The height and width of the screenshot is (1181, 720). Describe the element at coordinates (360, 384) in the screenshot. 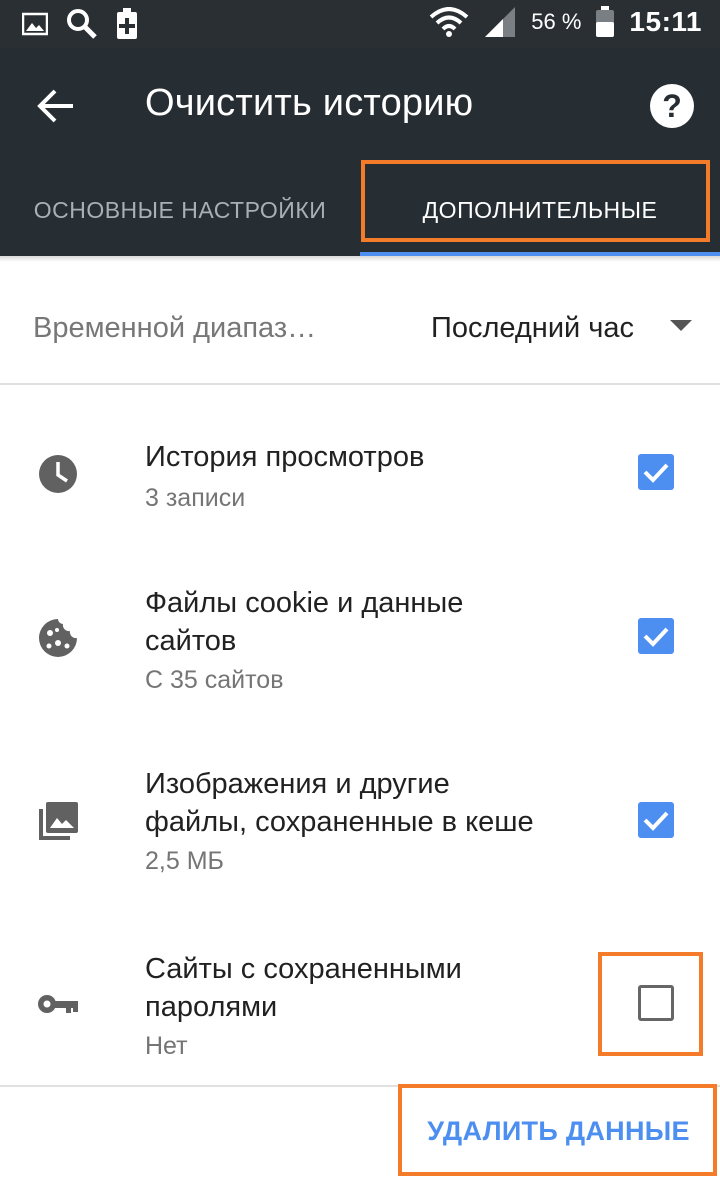

I see `divider` at that location.